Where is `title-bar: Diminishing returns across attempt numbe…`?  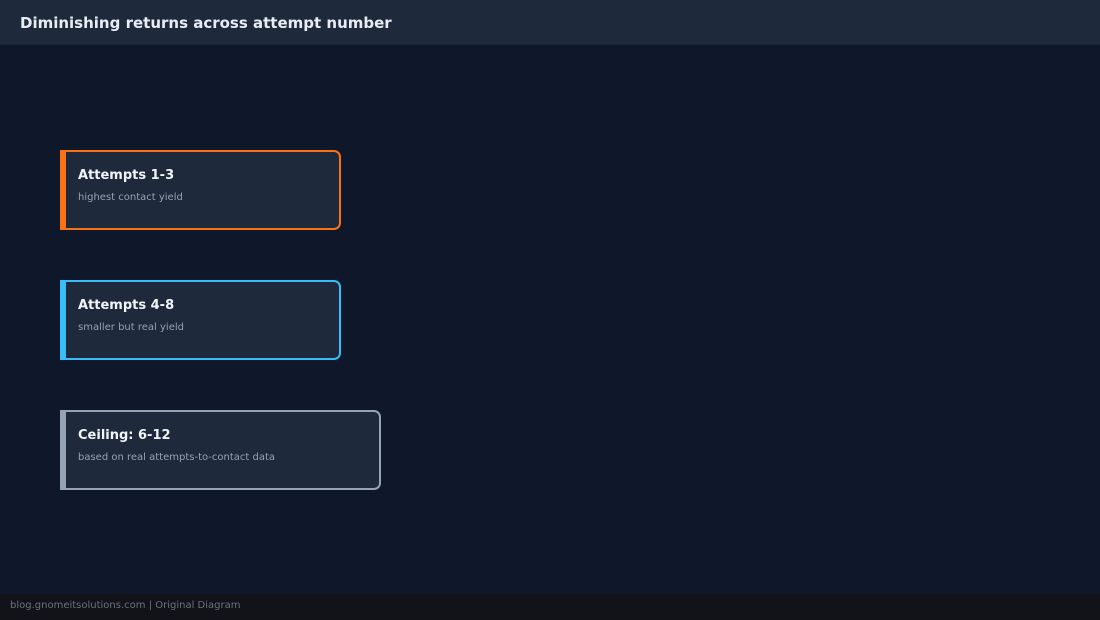
title-bar: Diminishing returns across attempt numbe… is located at coordinates (550, 22).